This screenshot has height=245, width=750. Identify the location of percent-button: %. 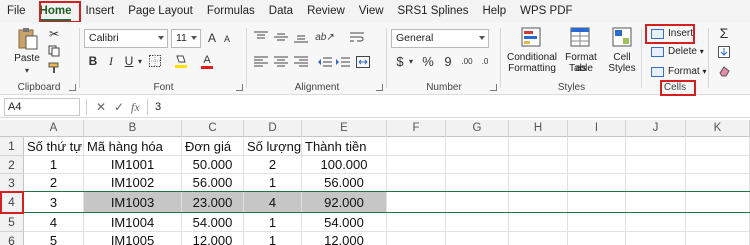
(428, 61).